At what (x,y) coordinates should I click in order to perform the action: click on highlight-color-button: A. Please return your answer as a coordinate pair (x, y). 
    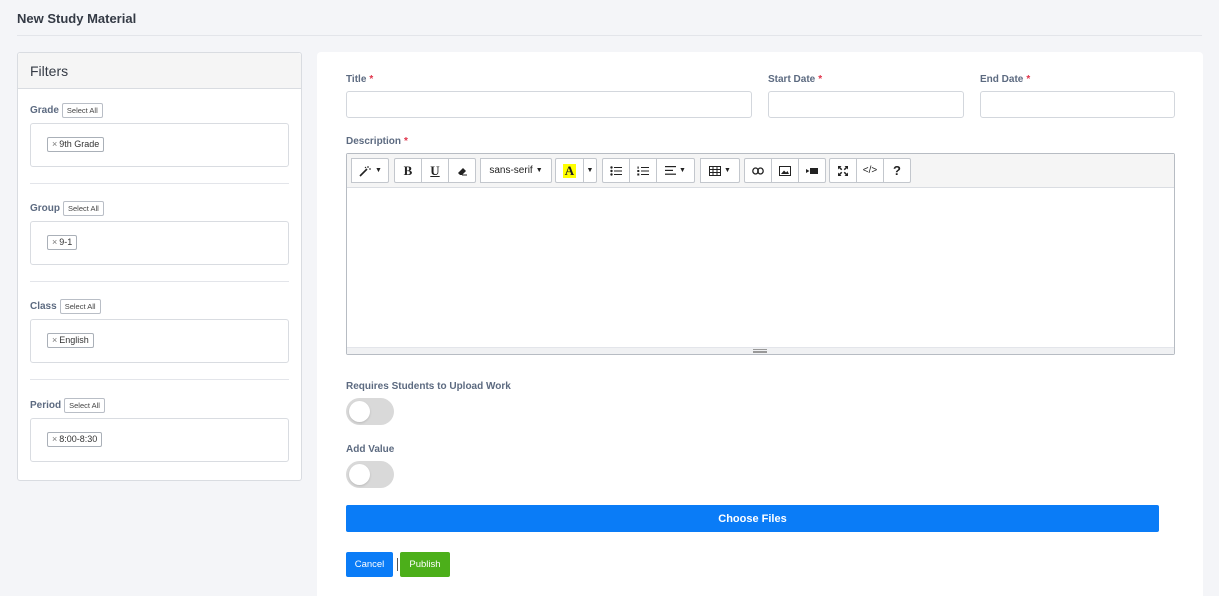
    Looking at the image, I should click on (569, 170).